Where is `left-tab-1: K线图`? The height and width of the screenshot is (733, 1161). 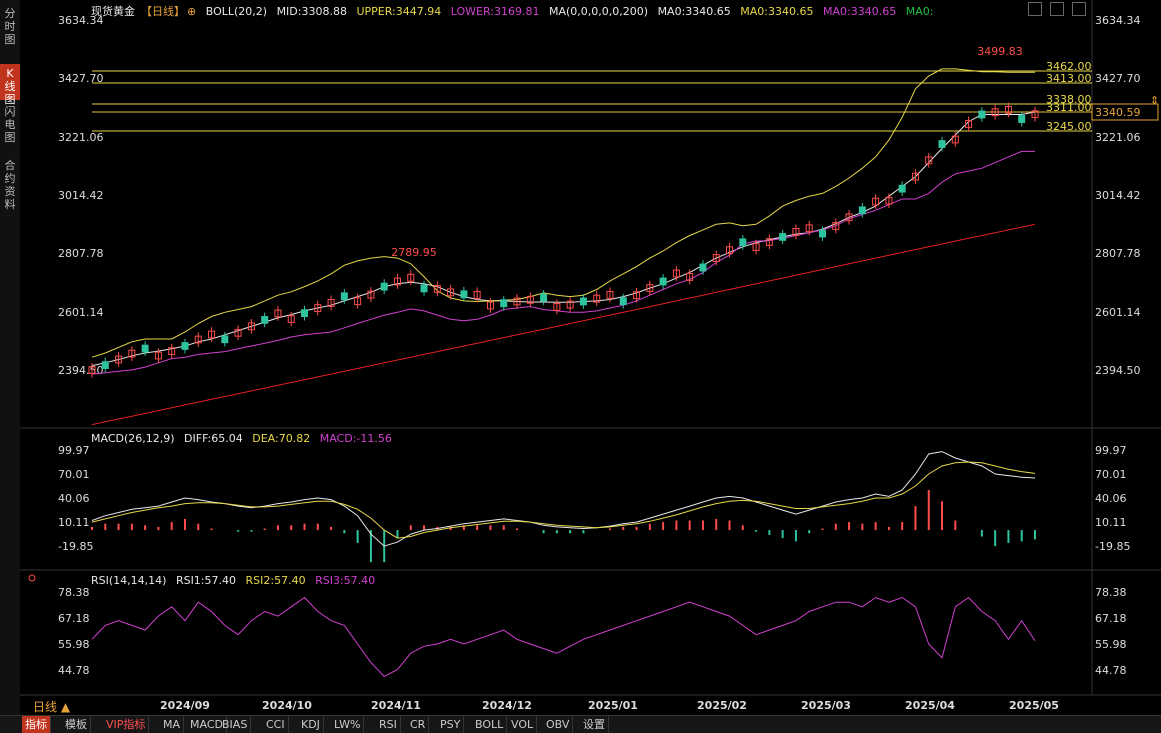 left-tab-1: K线图 is located at coordinates (10, 85).